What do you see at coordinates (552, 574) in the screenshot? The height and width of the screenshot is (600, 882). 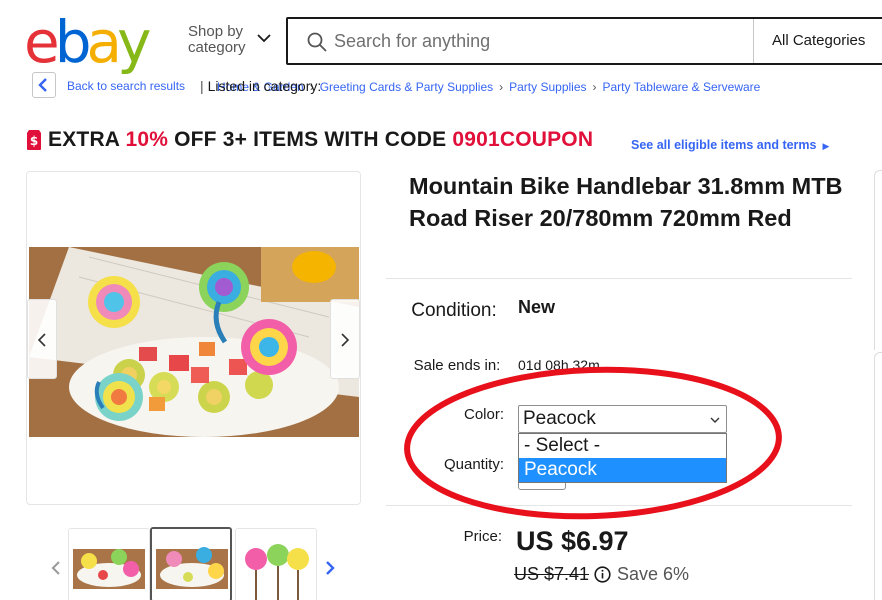 I see `original-price: US $7.41` at bounding box center [552, 574].